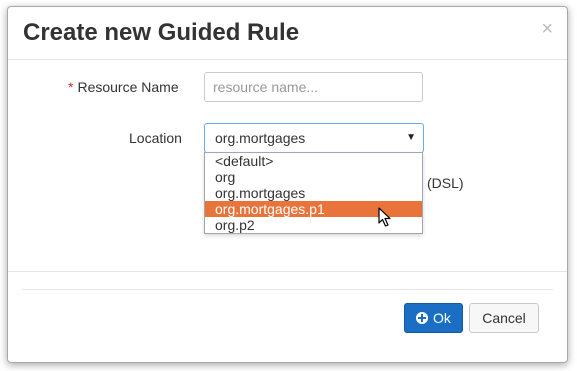 Image resolution: width=577 pixels, height=371 pixels. I want to click on location-label: Location, so click(155, 138).